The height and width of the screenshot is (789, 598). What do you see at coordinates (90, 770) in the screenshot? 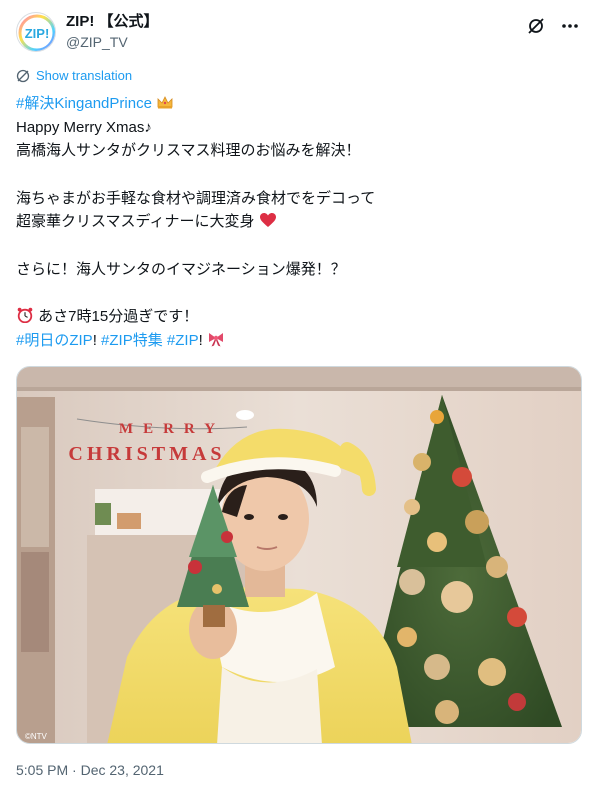
I see `tweet-timestamp: 5:05 PM · Dec 23, 2021` at bounding box center [90, 770].